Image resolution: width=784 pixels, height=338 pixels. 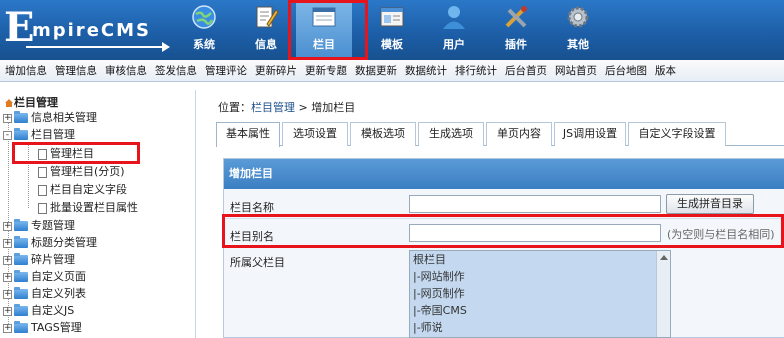 What do you see at coordinates (333, 107) in the screenshot?
I see `breadcrumb-current: 增加栏目` at bounding box center [333, 107].